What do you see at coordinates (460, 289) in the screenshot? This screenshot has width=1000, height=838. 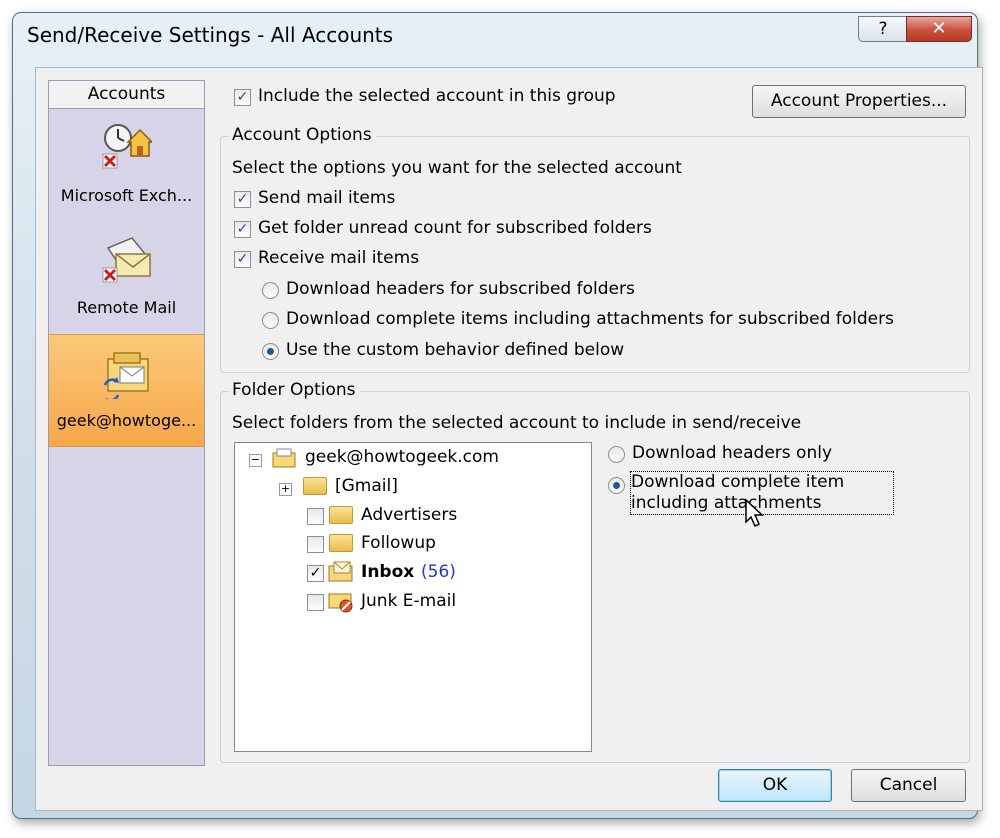 I see `download-headers-label: Download headers for subscribed folders` at bounding box center [460, 289].